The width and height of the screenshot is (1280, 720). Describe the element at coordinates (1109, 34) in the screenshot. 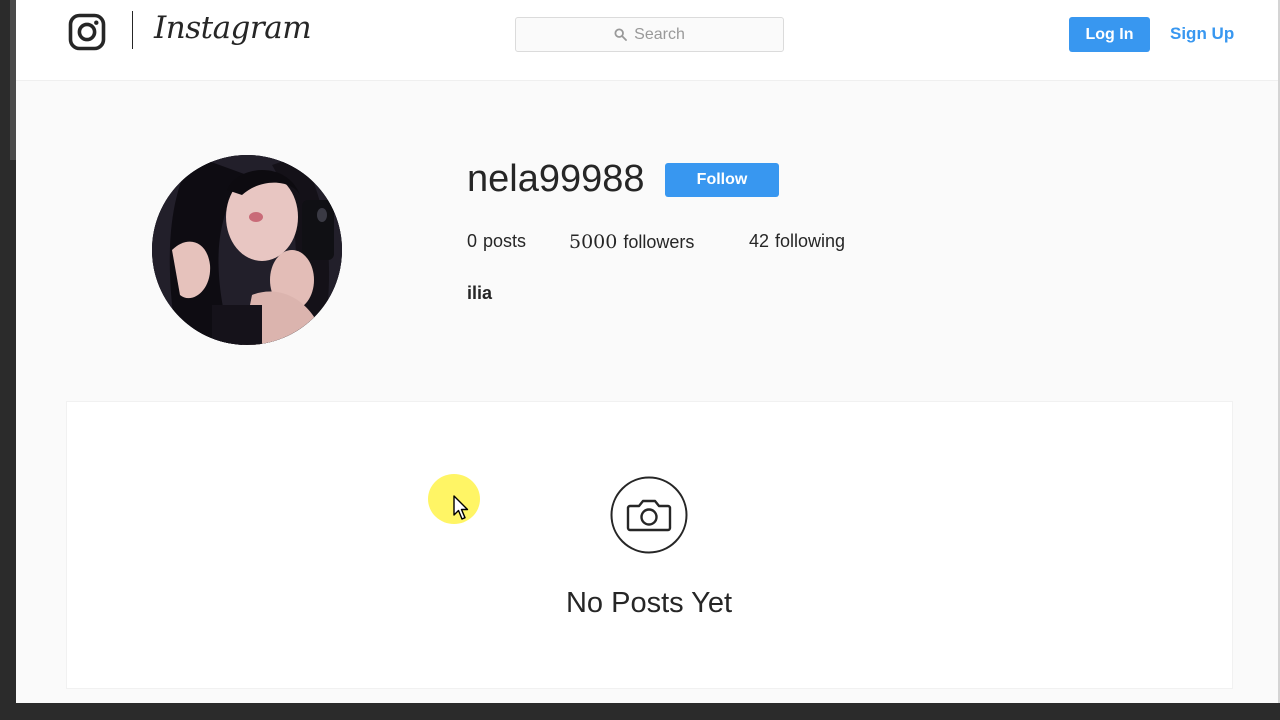

I see `login-button: Log In` at that location.